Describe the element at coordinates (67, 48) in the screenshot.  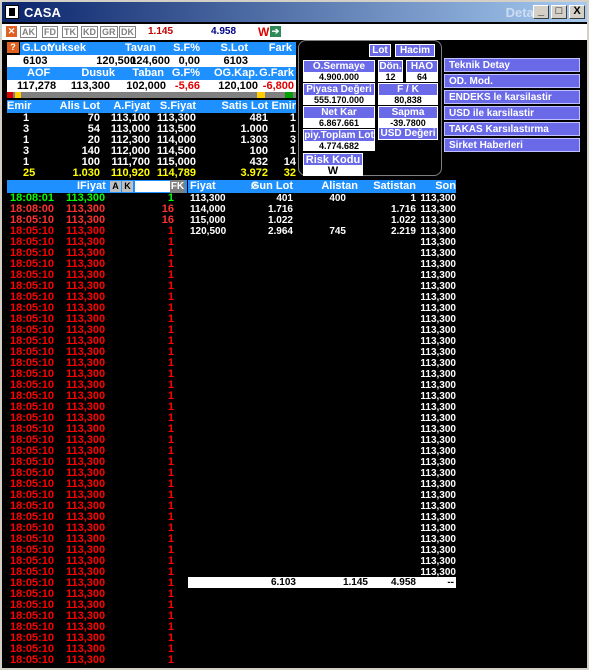
I see `header-yuksek: Yuksek` at that location.